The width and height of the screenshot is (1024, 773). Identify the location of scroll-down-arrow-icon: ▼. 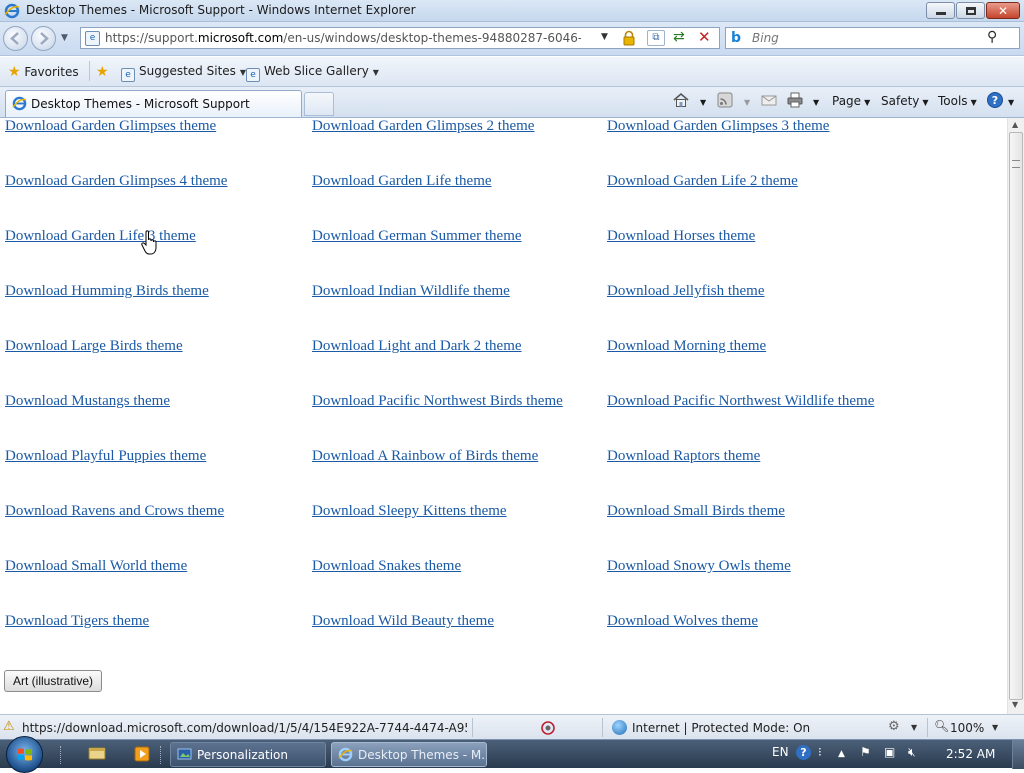
(1015, 704).